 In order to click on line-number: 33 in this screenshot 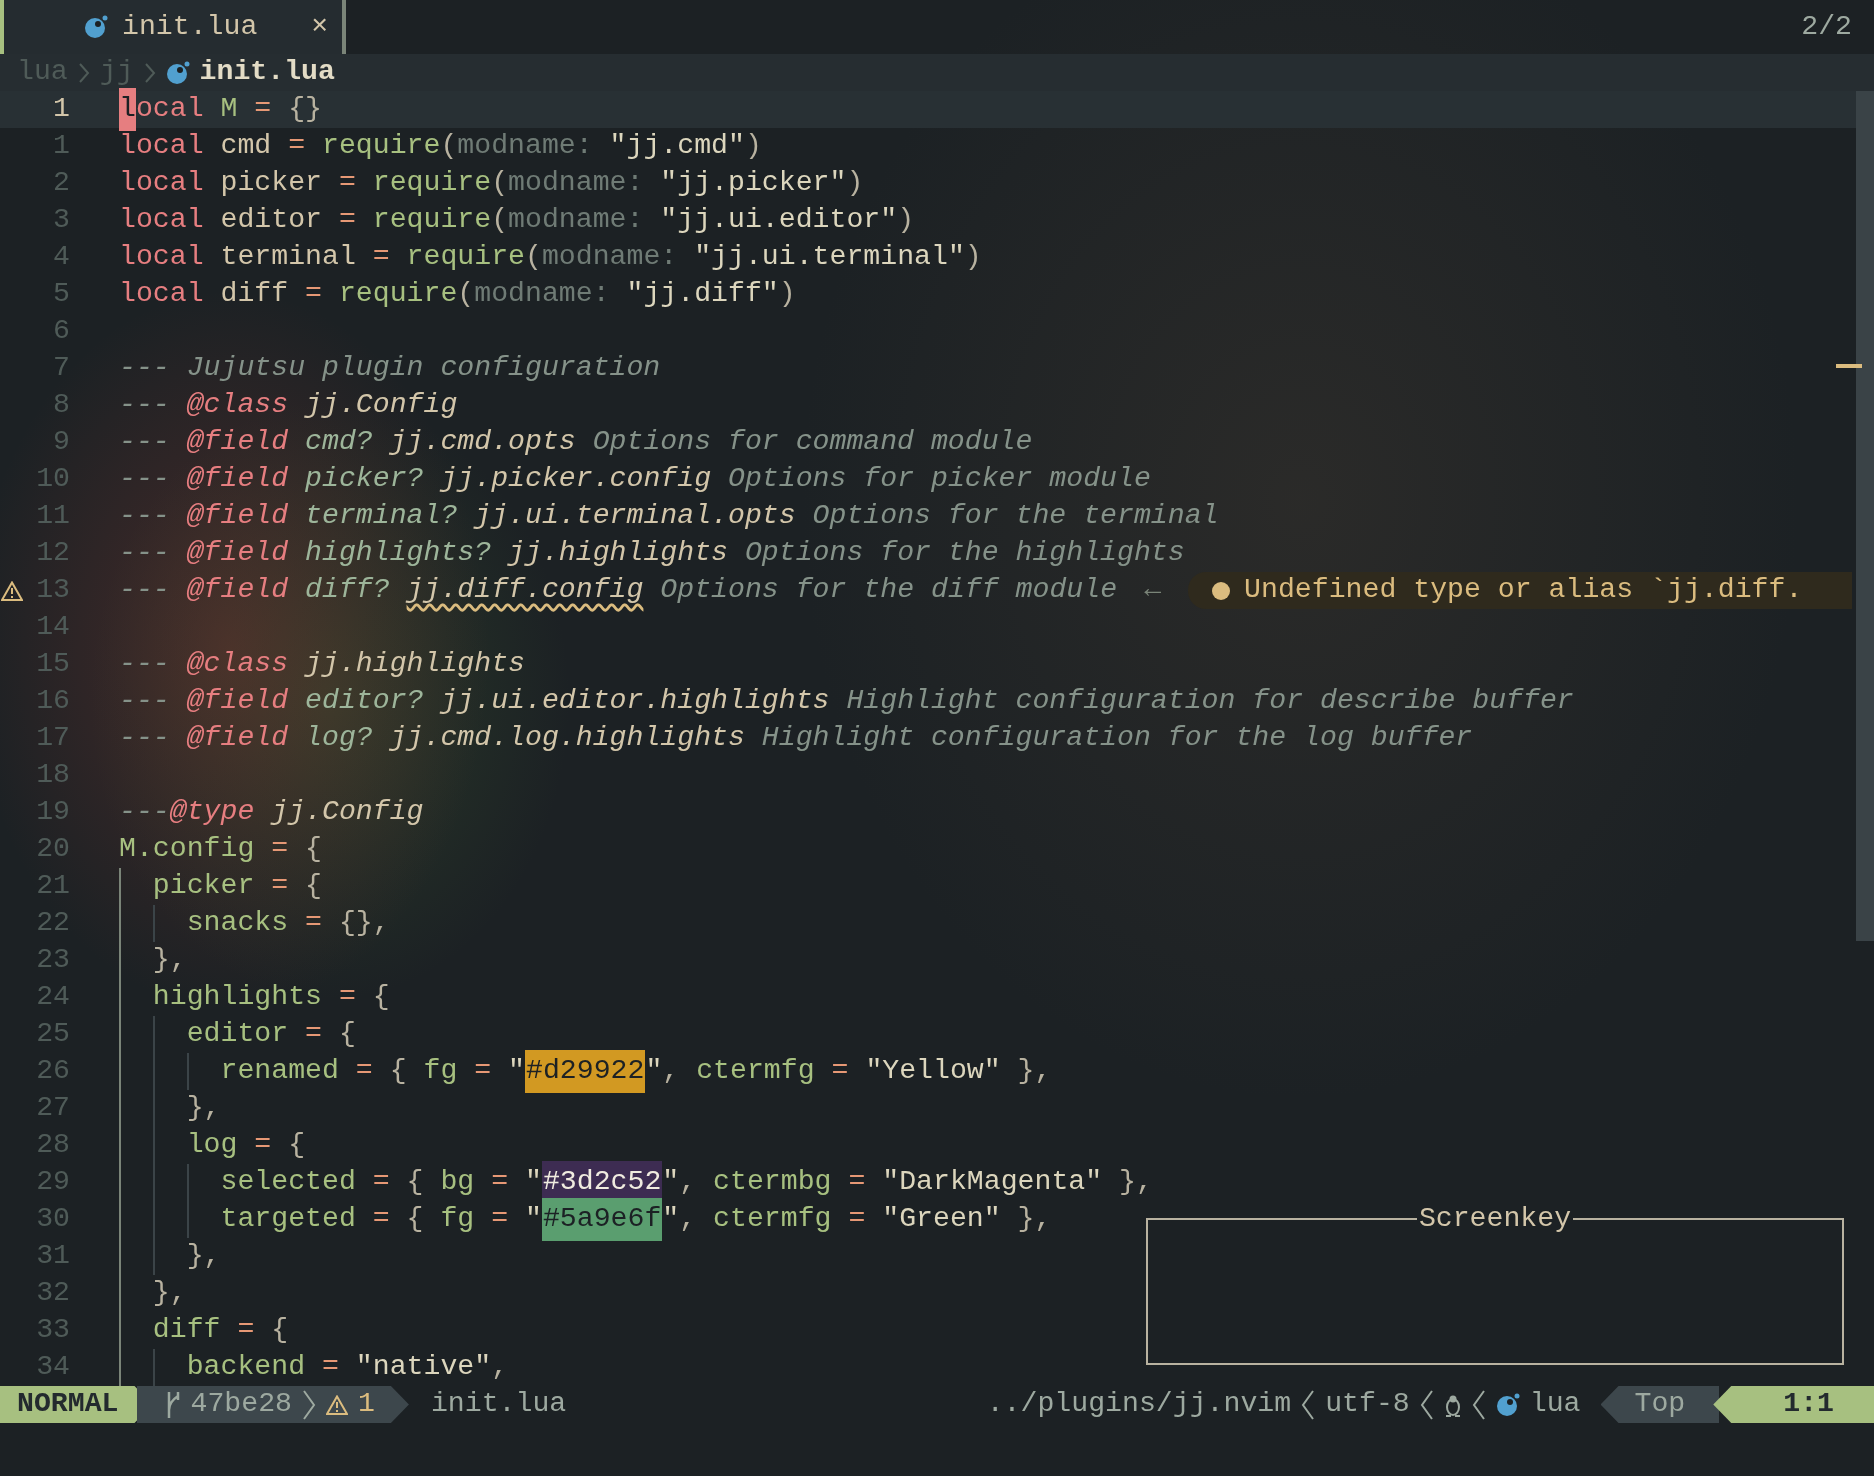, I will do `click(52, 1330)`.